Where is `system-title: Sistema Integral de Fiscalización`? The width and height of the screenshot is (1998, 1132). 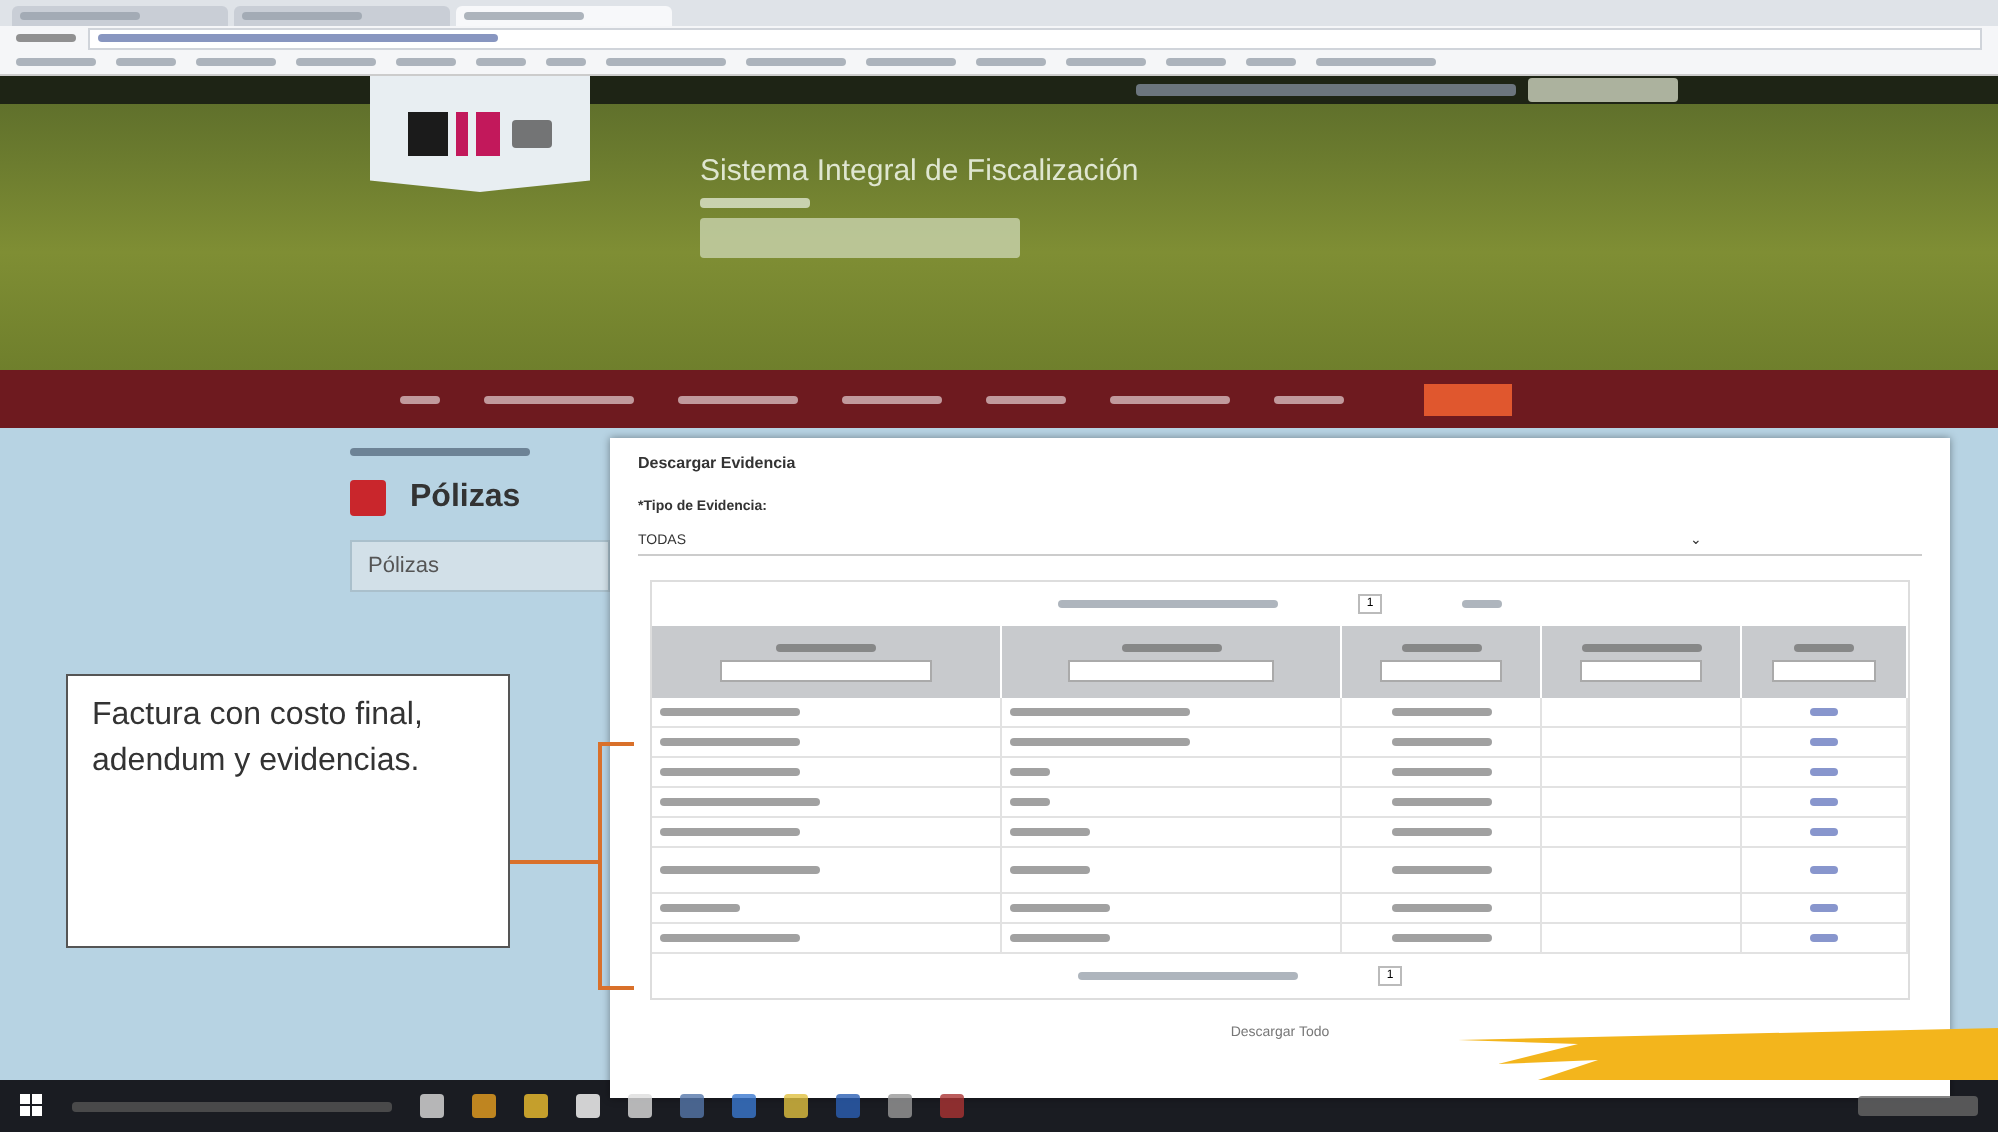 system-title: Sistema Integral de Fiscalización is located at coordinates (919, 171).